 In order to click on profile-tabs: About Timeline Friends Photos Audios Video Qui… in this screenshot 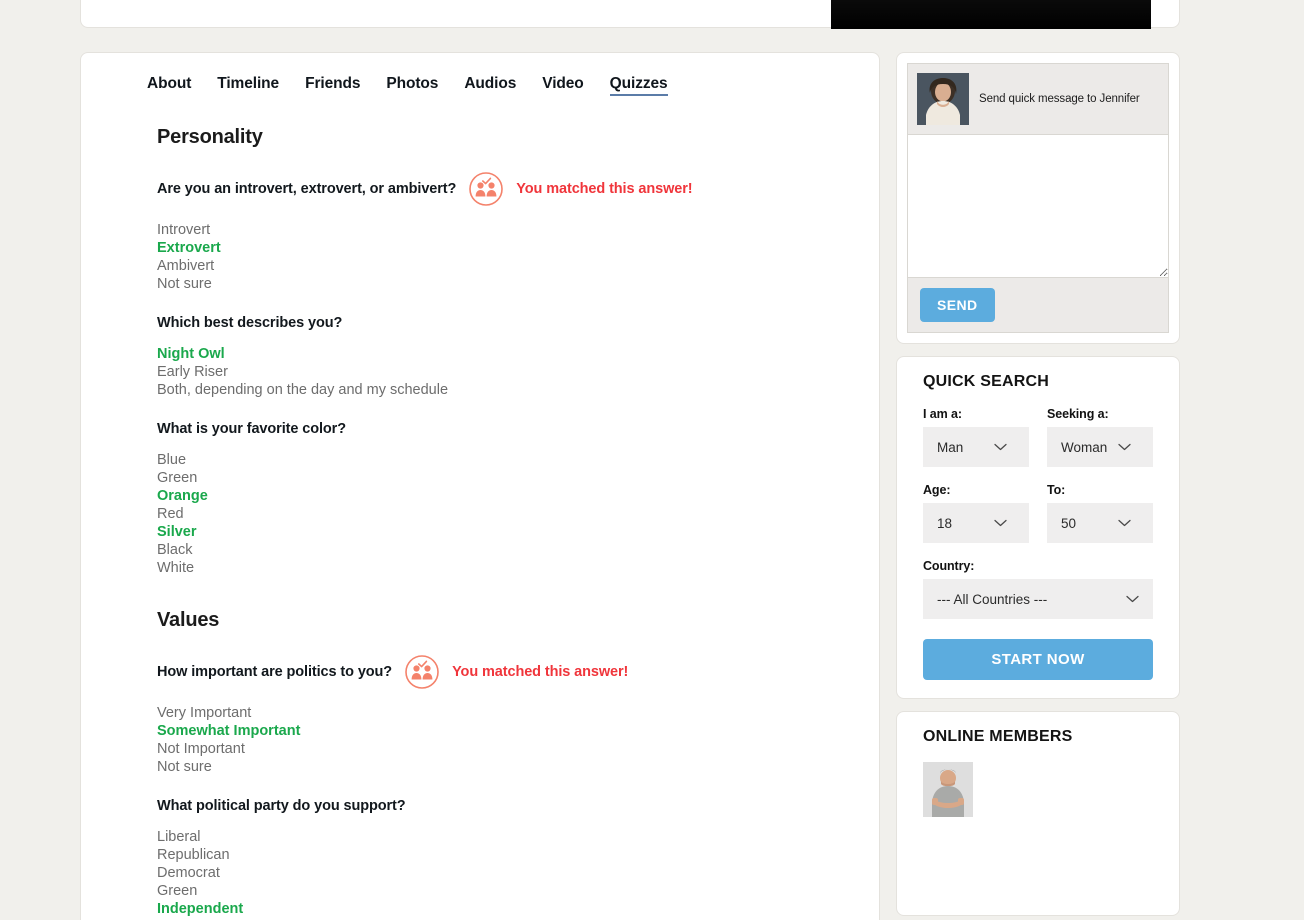, I will do `click(480, 85)`.